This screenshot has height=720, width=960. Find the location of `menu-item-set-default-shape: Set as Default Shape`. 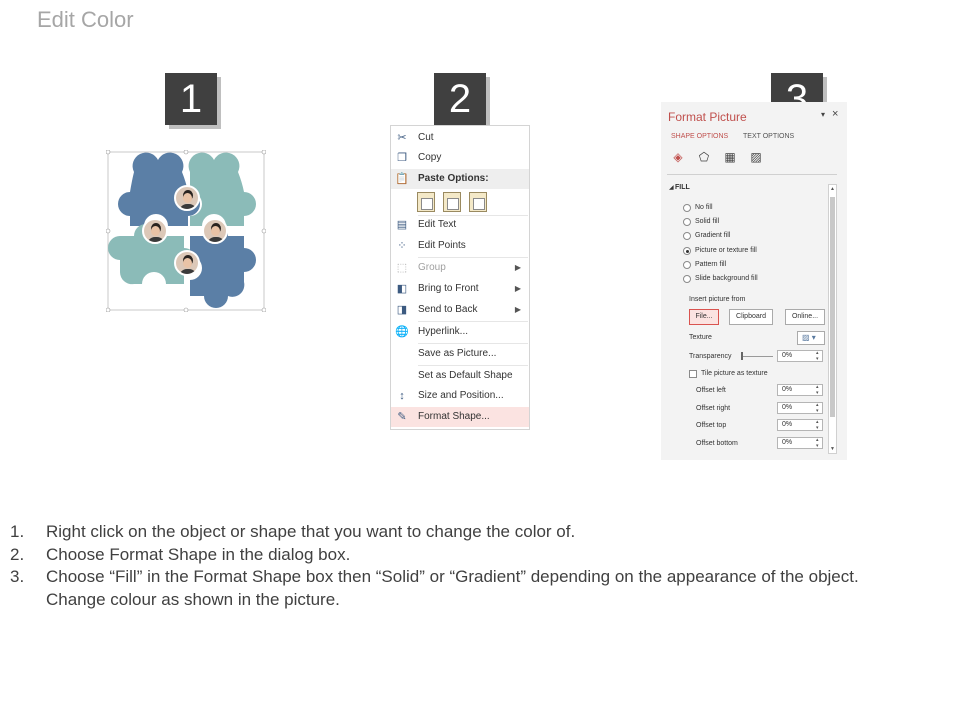

menu-item-set-default-shape: Set as Default Shape is located at coordinates (460, 376).